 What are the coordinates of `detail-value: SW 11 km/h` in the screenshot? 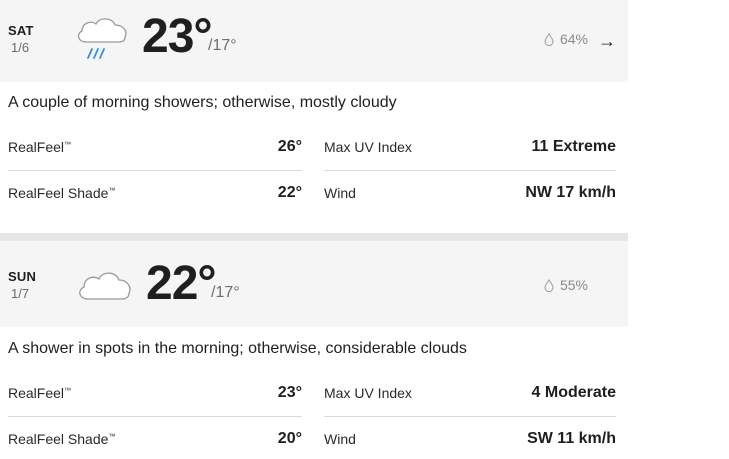 It's located at (571, 438).